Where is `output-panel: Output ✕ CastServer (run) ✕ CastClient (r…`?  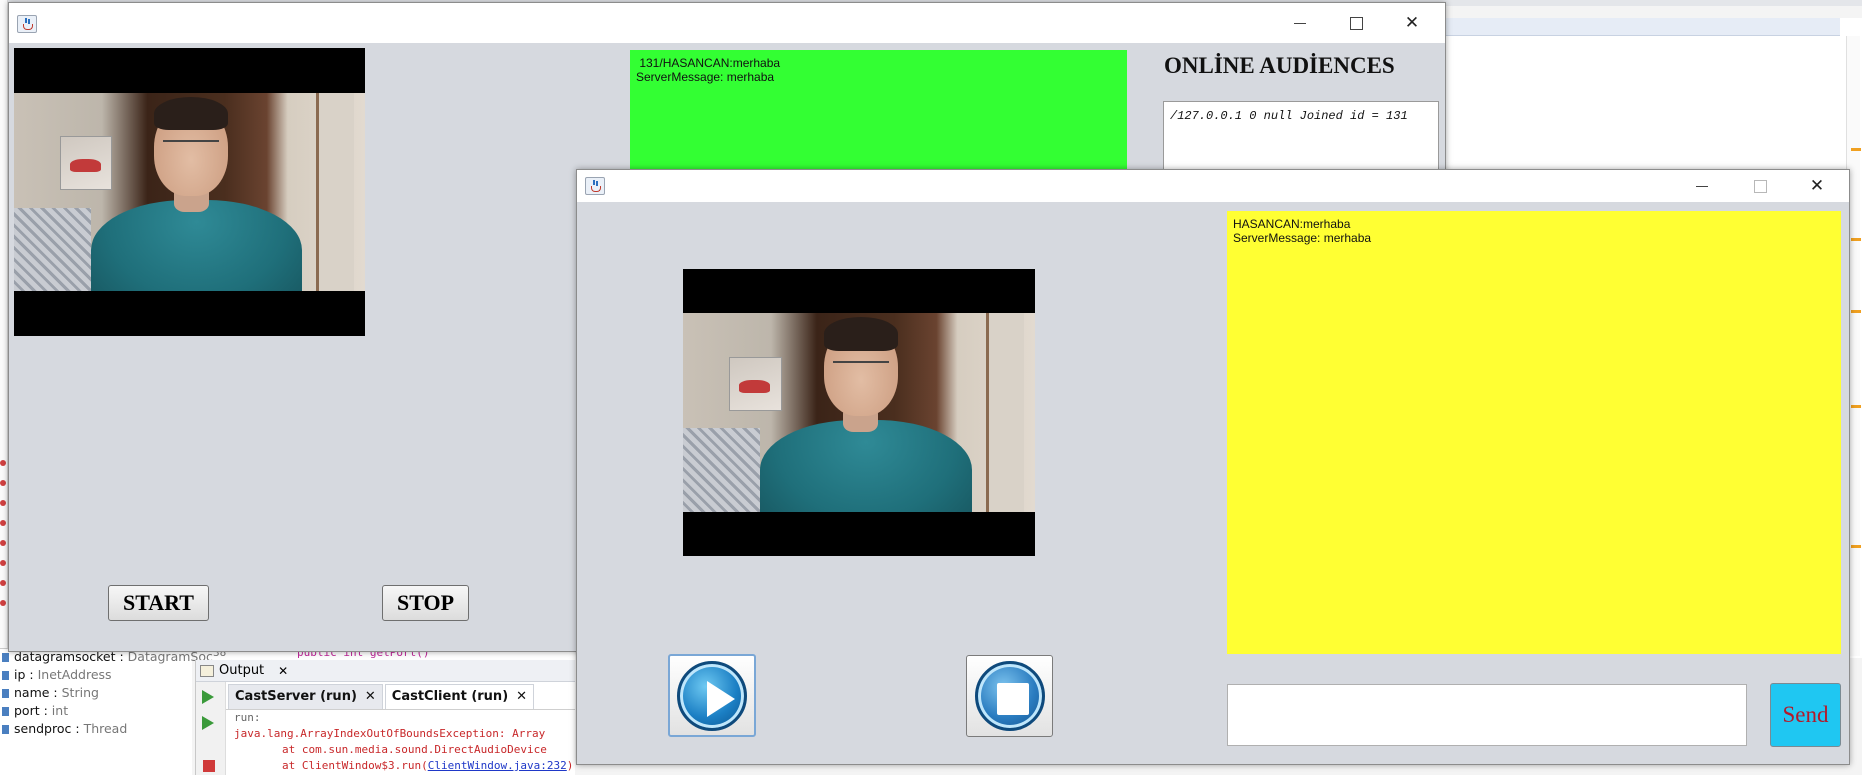
output-panel: Output ✕ CastServer (run) ✕ CastClient (r… is located at coordinates (385, 717).